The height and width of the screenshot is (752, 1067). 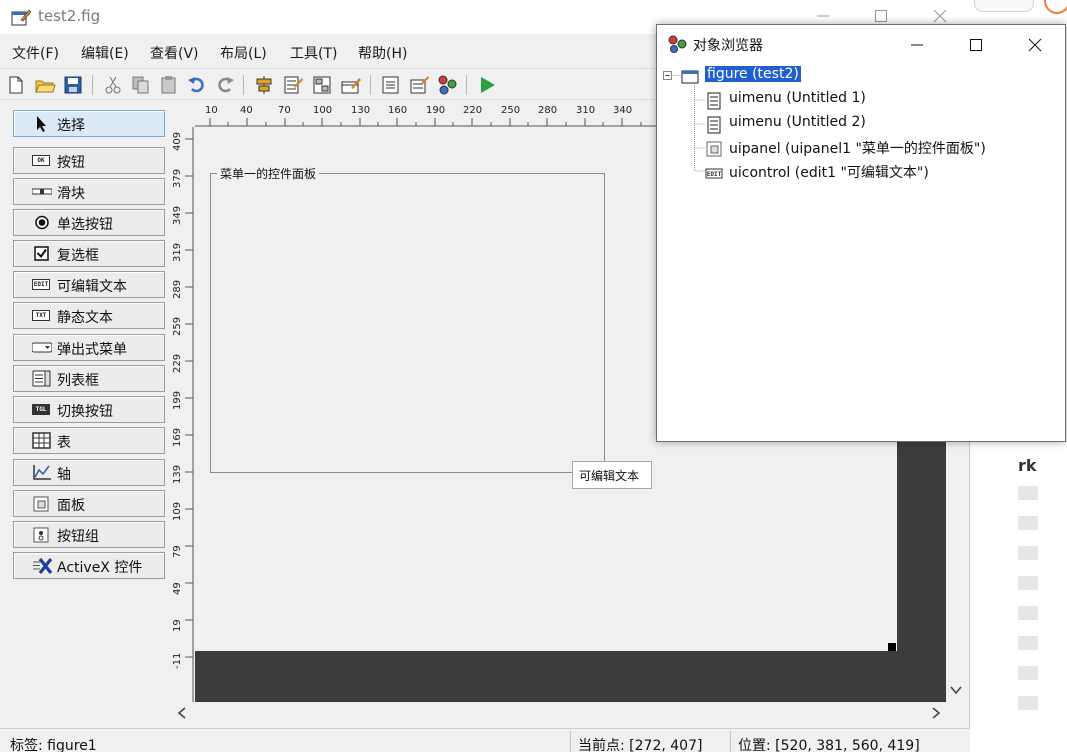 What do you see at coordinates (797, 122) in the screenshot?
I see `tree-node-label: uimenu (Untitled 2)` at bounding box center [797, 122].